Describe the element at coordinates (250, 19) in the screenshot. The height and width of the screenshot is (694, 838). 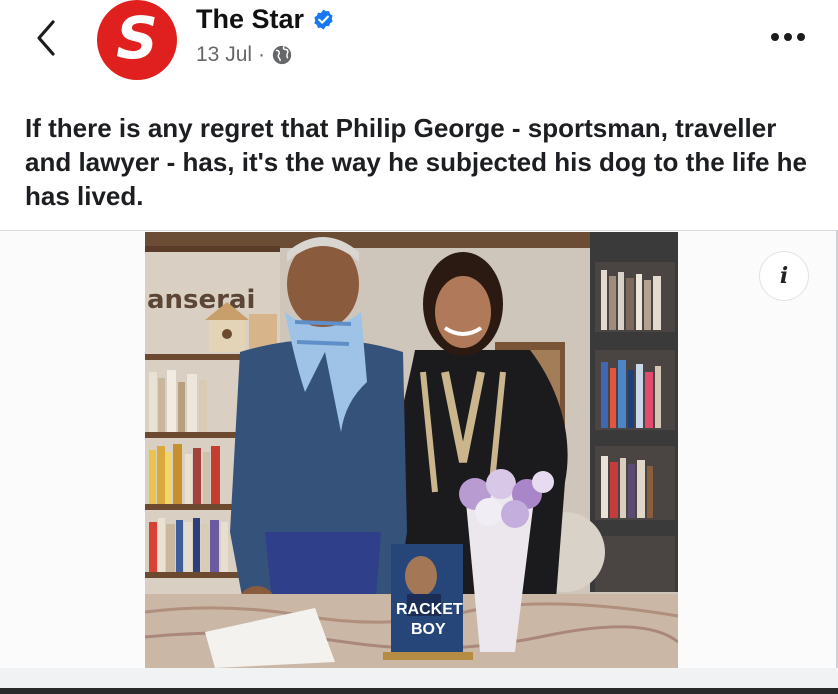
I see `page-name: The Star` at that location.